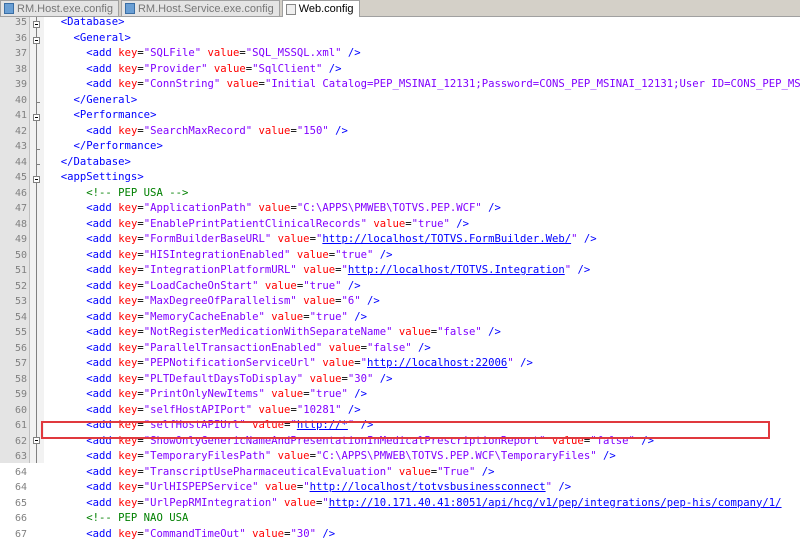 The width and height of the screenshot is (800, 542). What do you see at coordinates (194, 70) in the screenshot?
I see `code-text: <add key="Provider" value="SqlClient" />` at bounding box center [194, 70].